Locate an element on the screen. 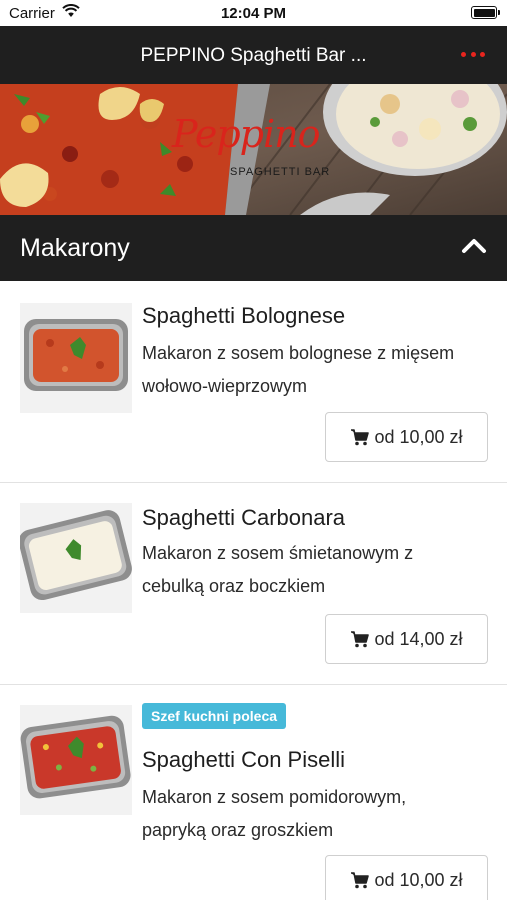 The width and height of the screenshot is (507, 900). section-header-makarony: Makarony is located at coordinates (253, 248).